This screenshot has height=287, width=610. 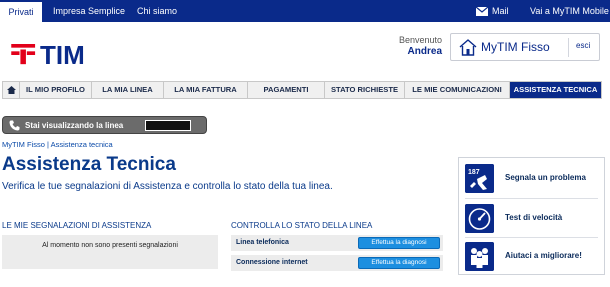 What do you see at coordinates (482, 11) in the screenshot?
I see `mail-icon` at bounding box center [482, 11].